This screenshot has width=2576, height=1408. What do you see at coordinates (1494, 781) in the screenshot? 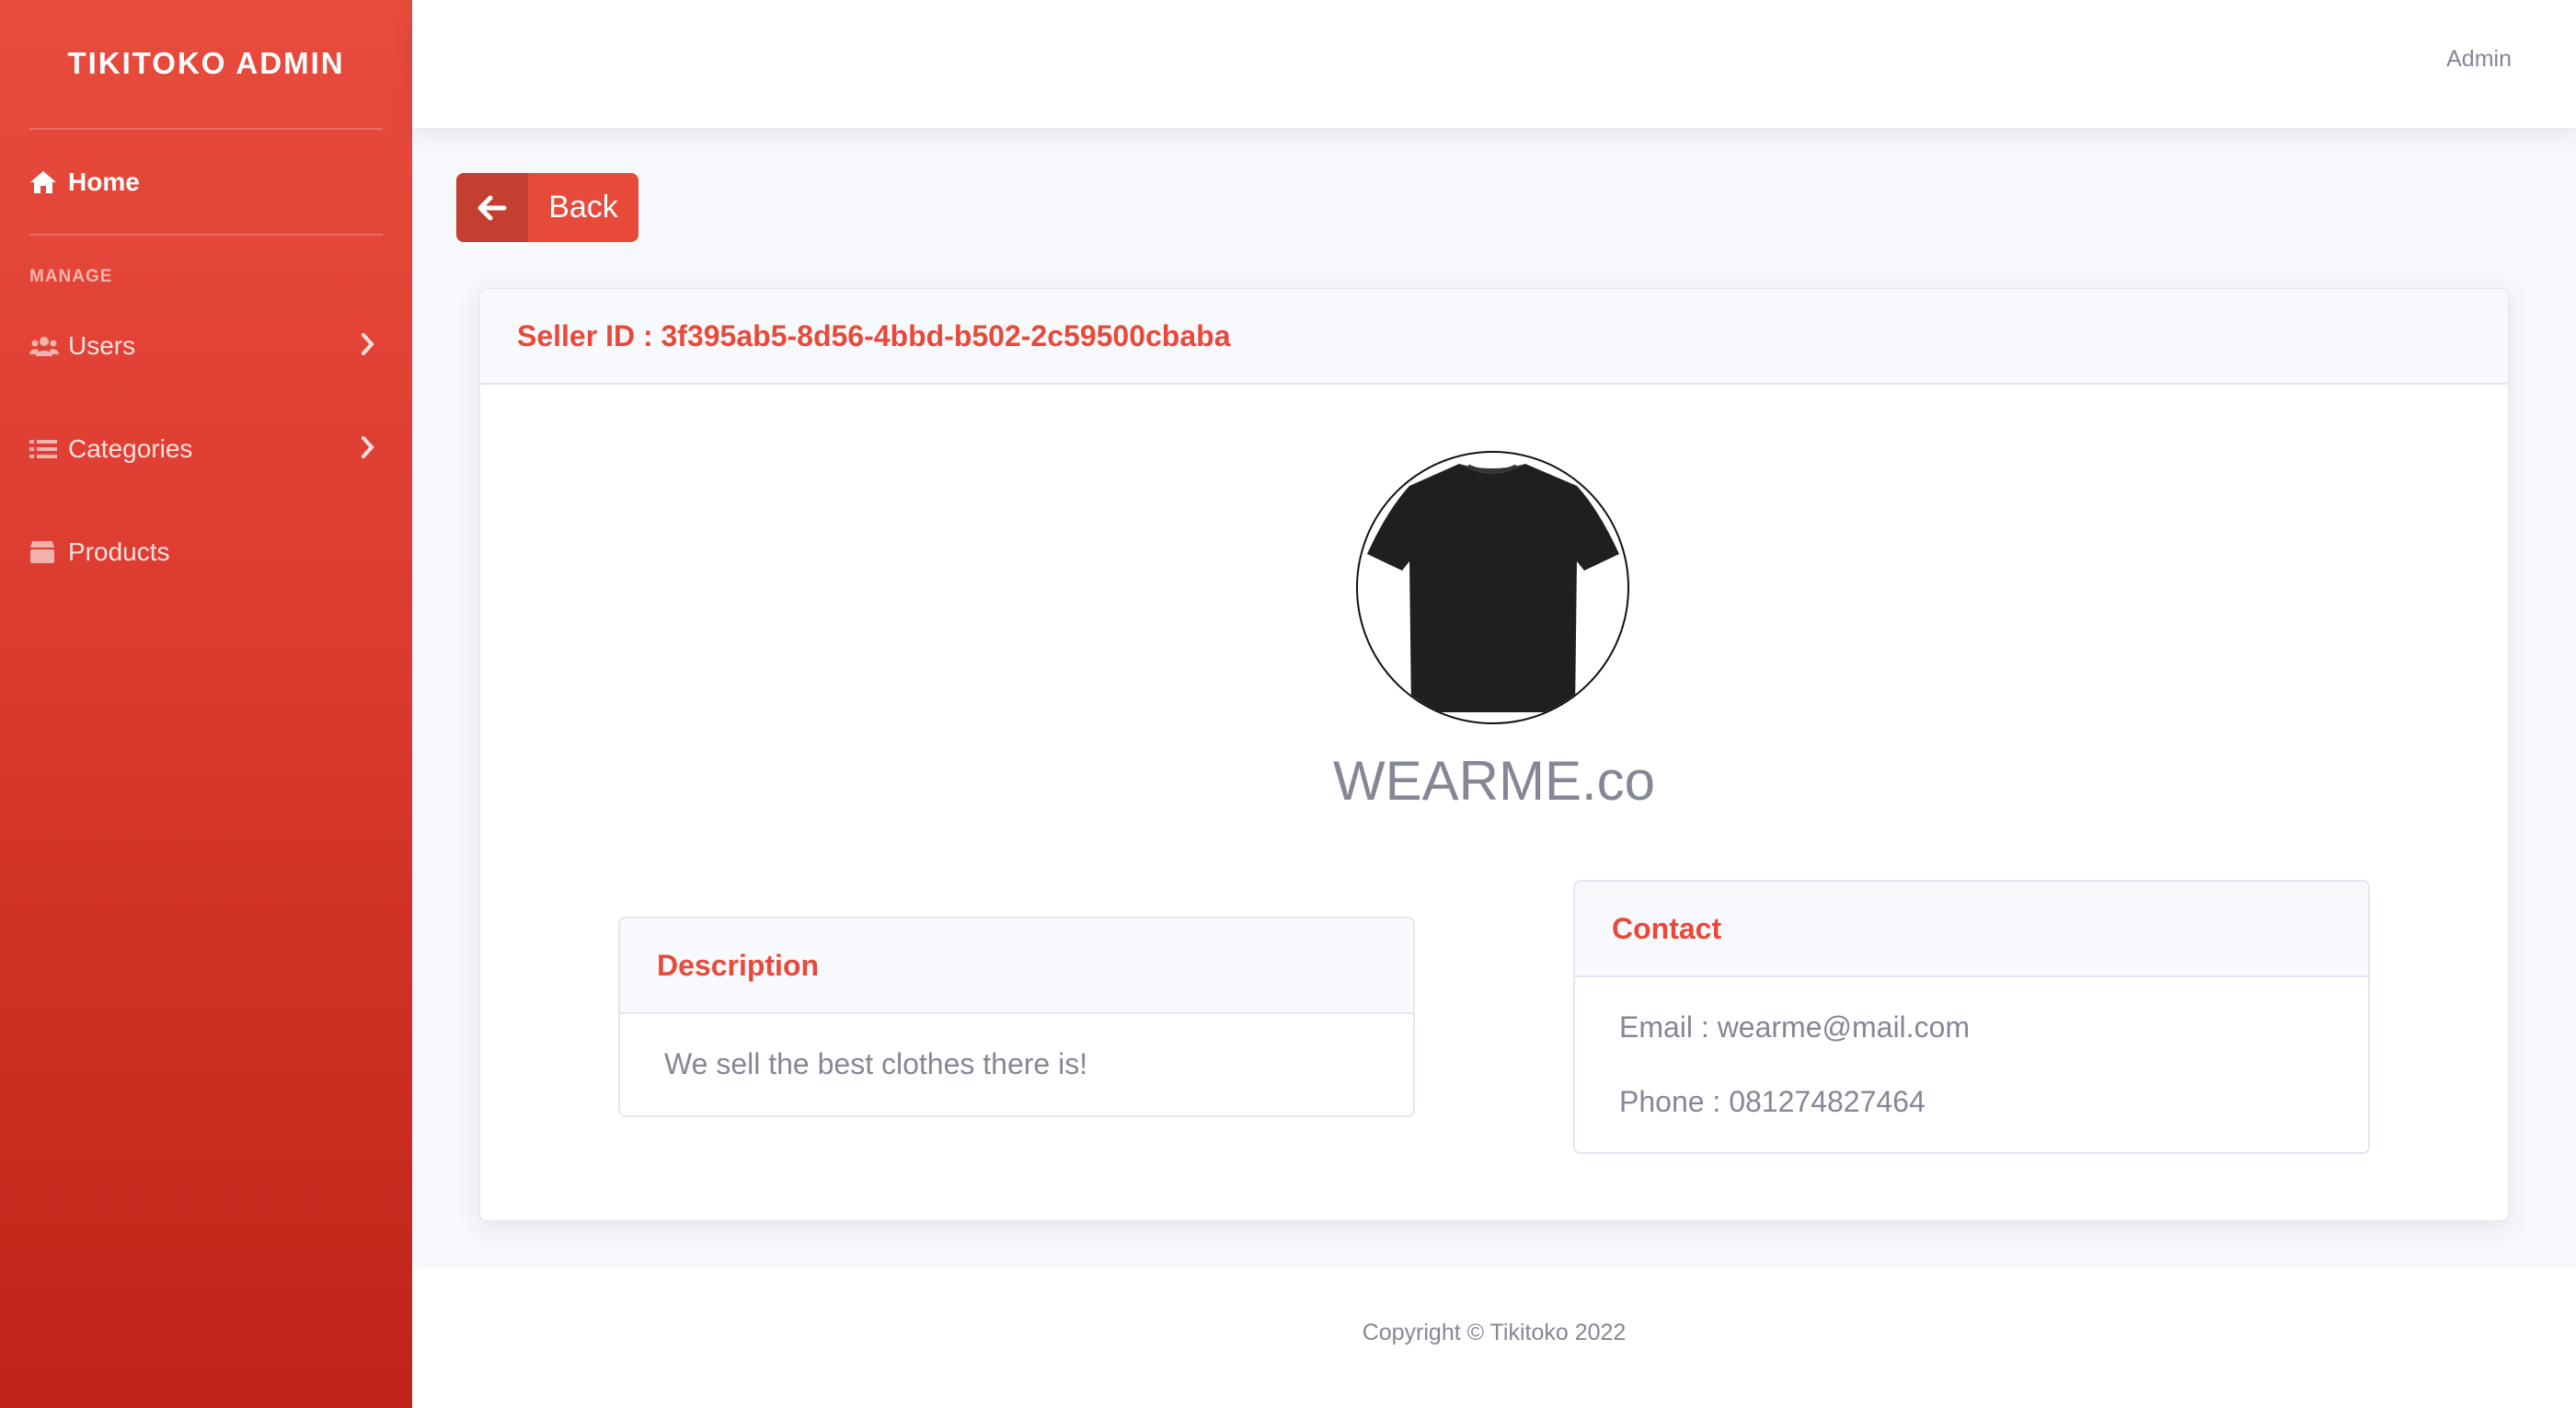
I see `store-name: WEARME.co` at bounding box center [1494, 781].